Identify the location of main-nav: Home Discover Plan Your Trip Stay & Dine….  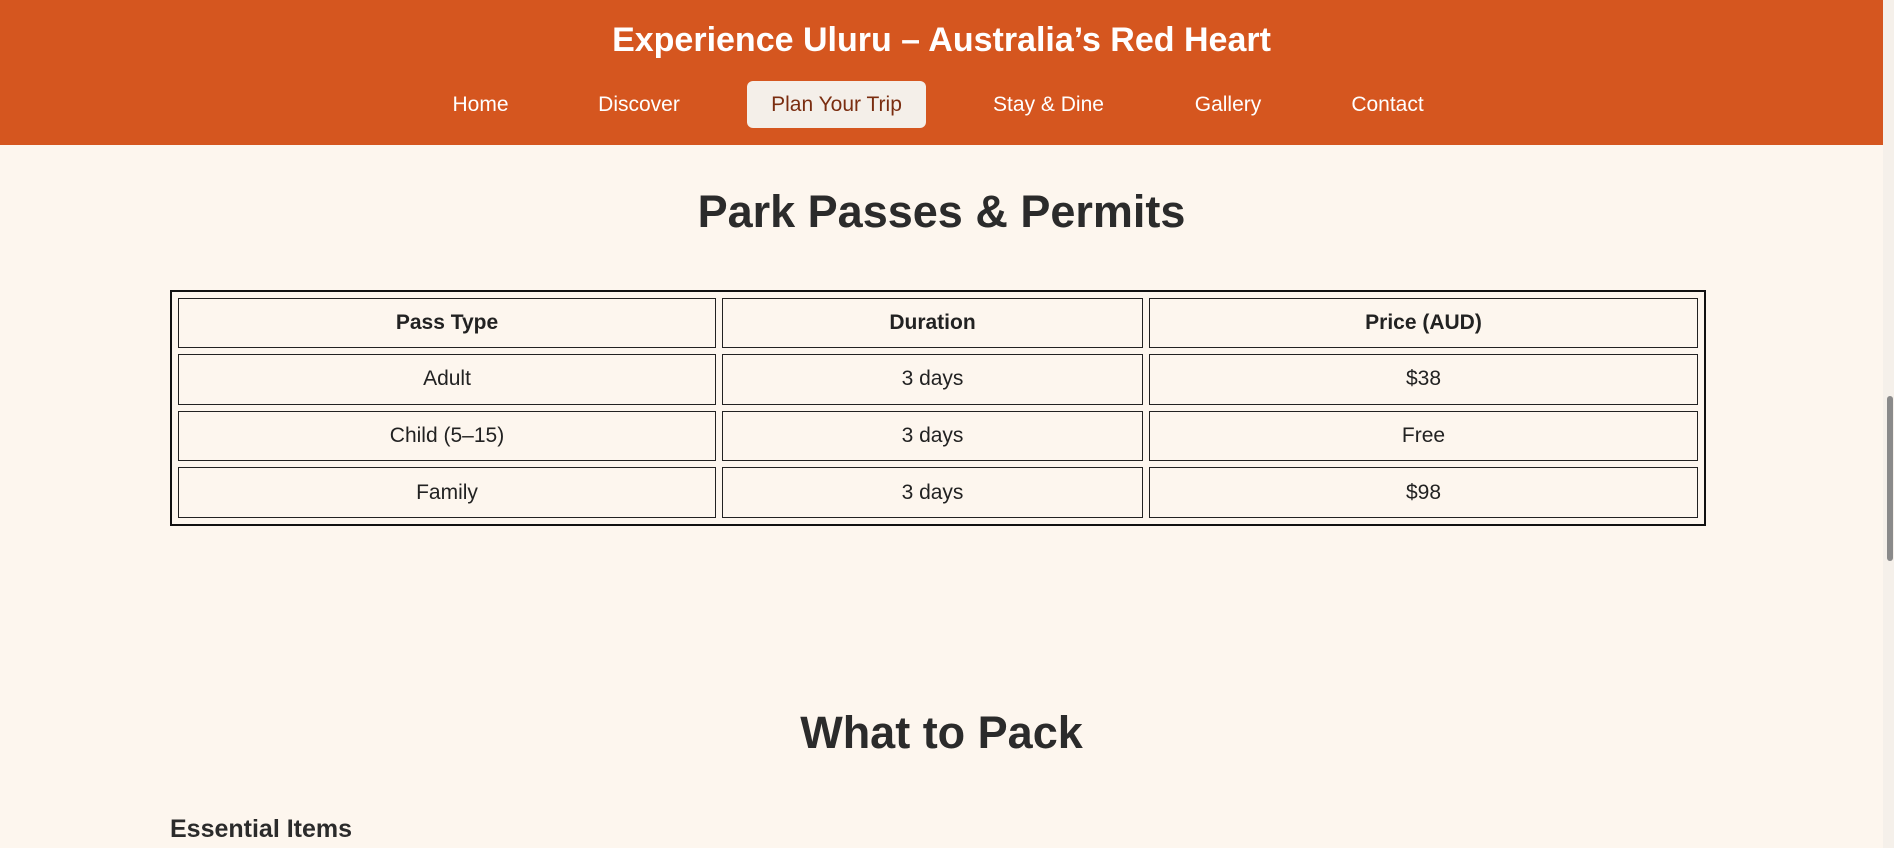
(941, 104).